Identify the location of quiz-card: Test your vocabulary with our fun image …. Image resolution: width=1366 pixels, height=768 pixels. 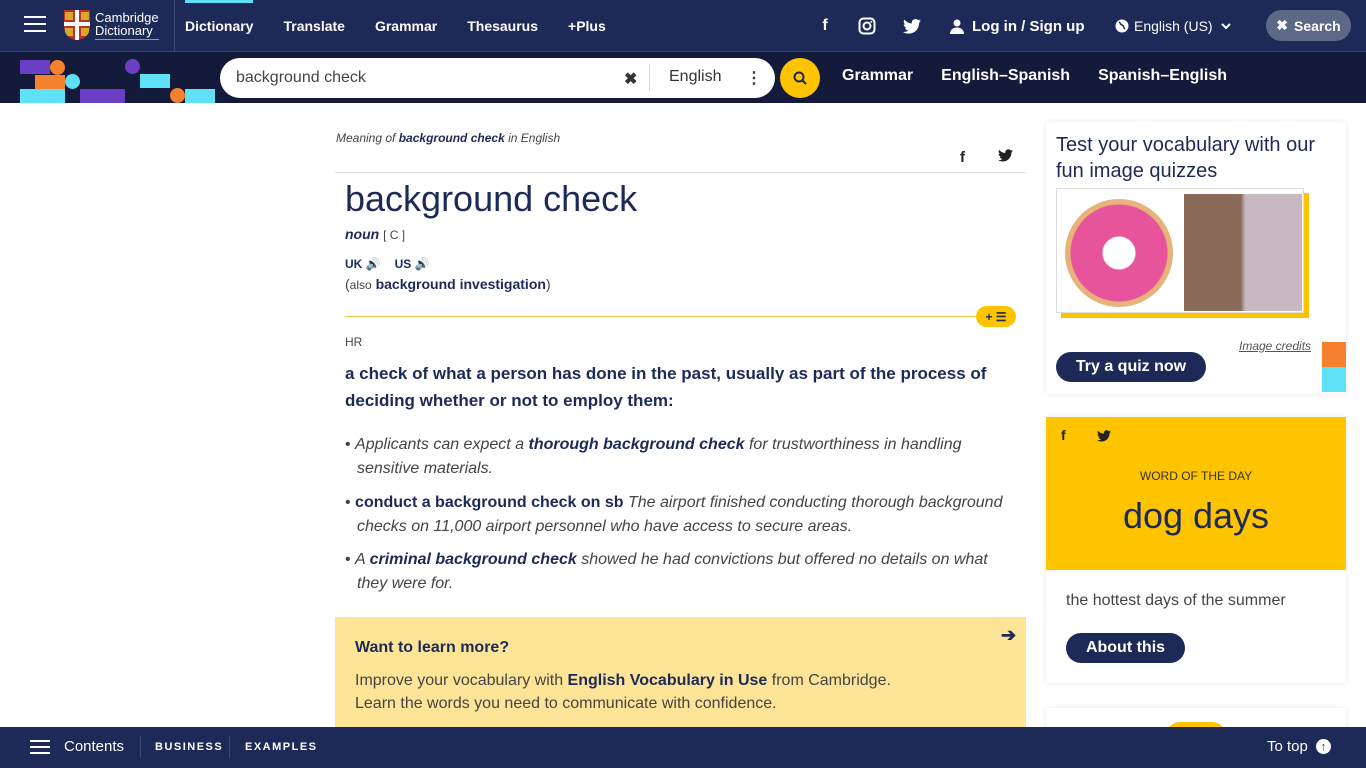
(1196, 258).